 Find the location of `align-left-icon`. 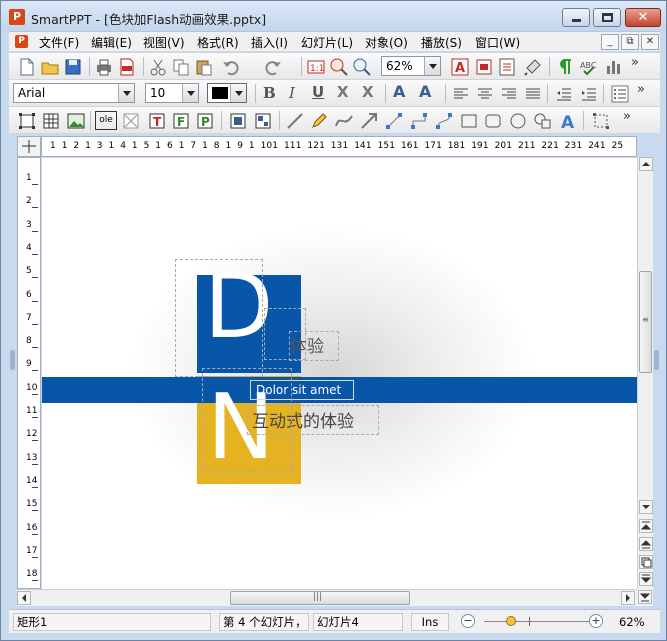

align-left-icon is located at coordinates (461, 94).